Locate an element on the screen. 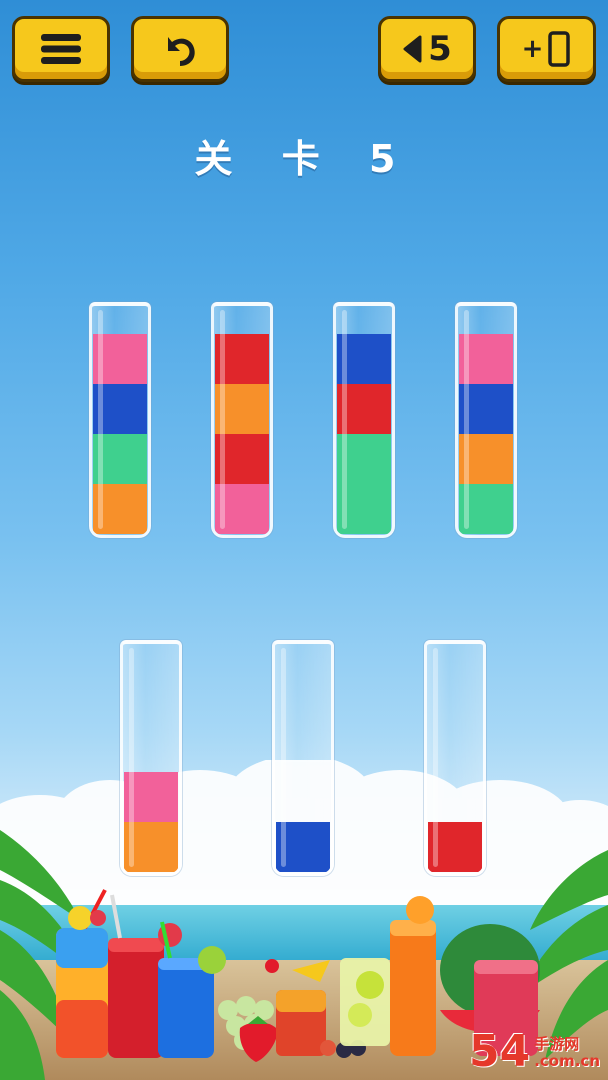 This screenshot has height=1080, width=608. lemonade-icon is located at coordinates (365, 1002).